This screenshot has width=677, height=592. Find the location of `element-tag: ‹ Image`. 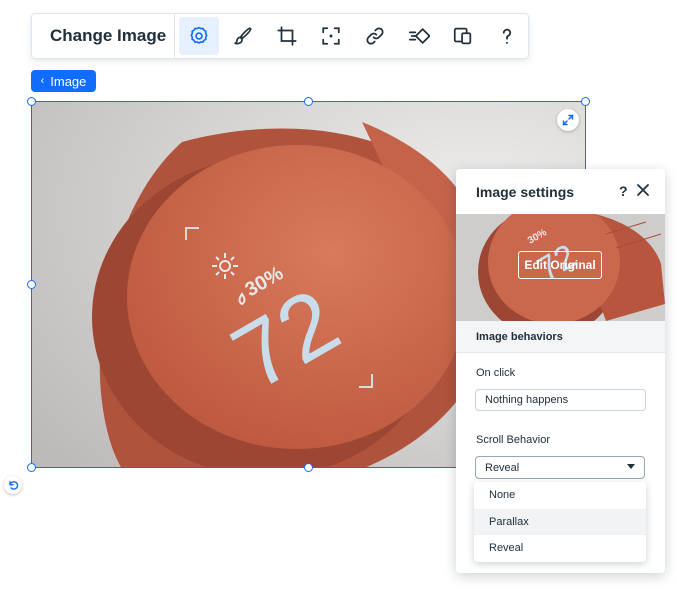

element-tag: ‹ Image is located at coordinates (63, 81).